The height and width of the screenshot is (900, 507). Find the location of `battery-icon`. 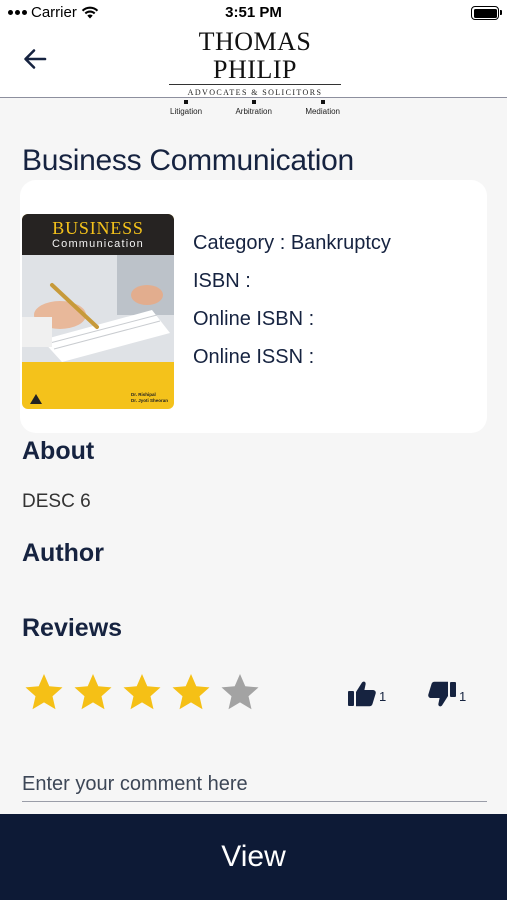

battery-icon is located at coordinates (486, 13).